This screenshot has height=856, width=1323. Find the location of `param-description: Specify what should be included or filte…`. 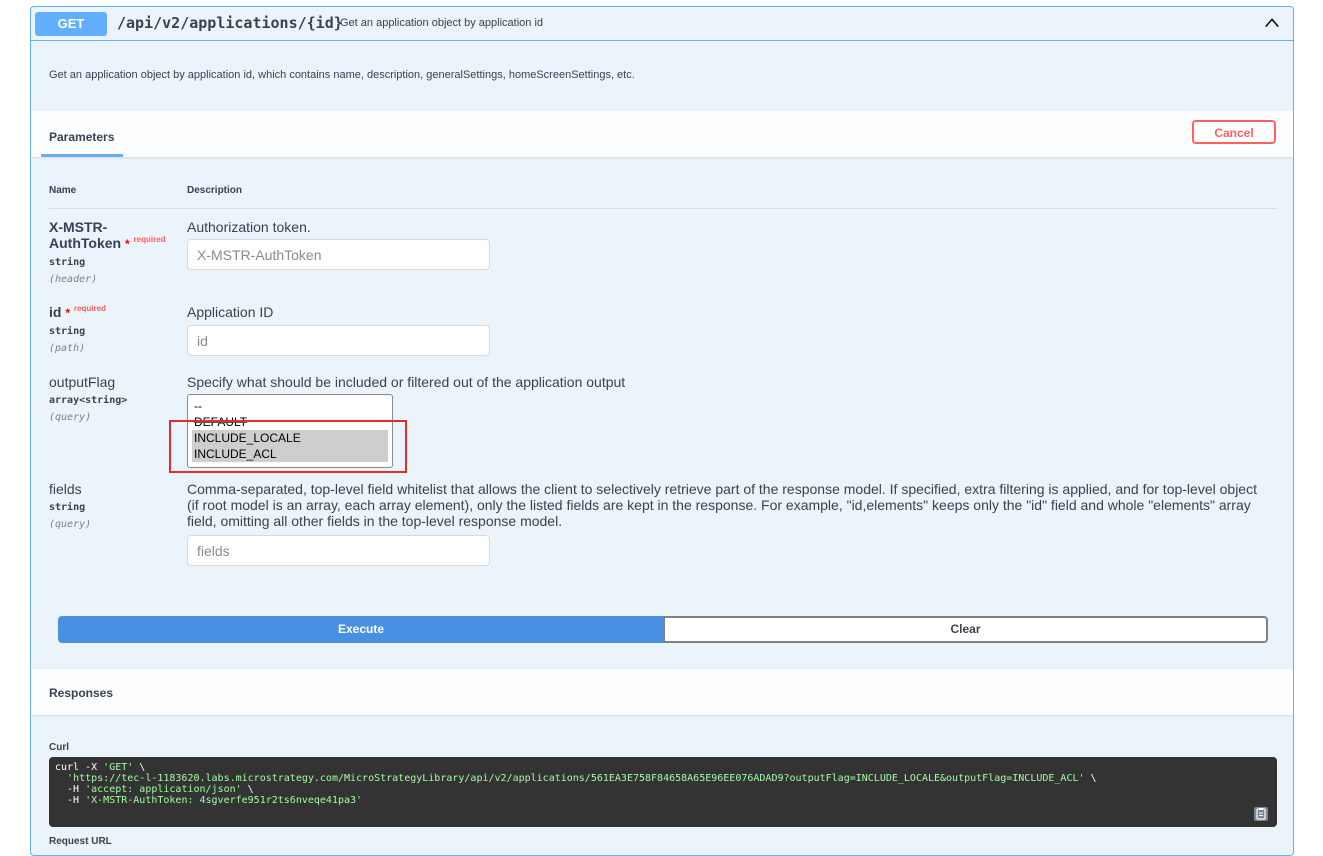

param-description: Specify what should be included or filte… is located at coordinates (406, 382).